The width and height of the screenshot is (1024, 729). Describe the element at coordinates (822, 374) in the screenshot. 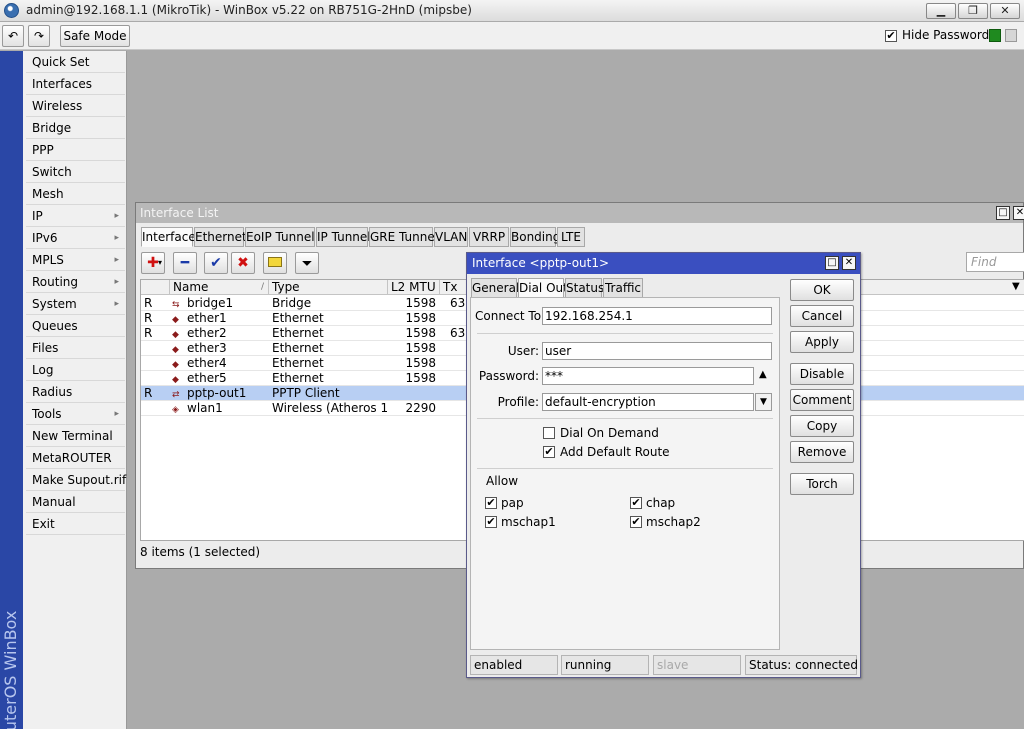

I see `disable-button: Disable` at that location.